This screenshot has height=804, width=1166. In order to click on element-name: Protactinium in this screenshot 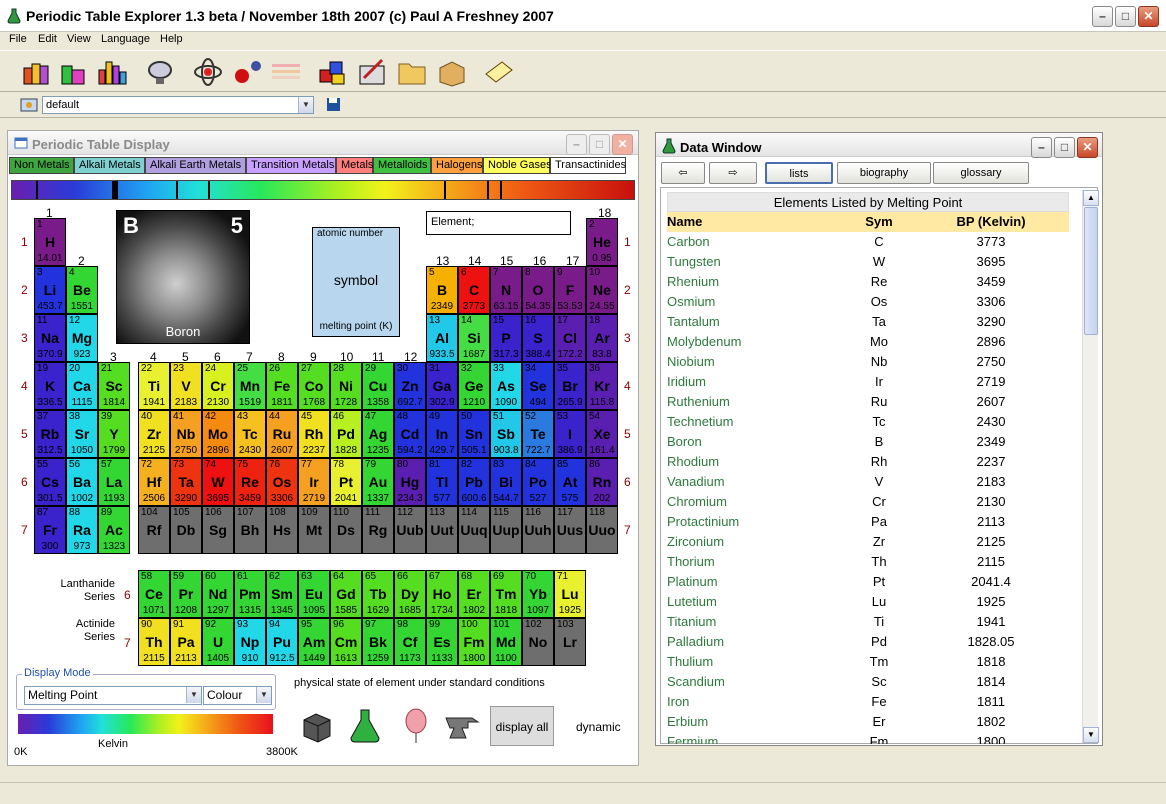, I will do `click(703, 521)`.